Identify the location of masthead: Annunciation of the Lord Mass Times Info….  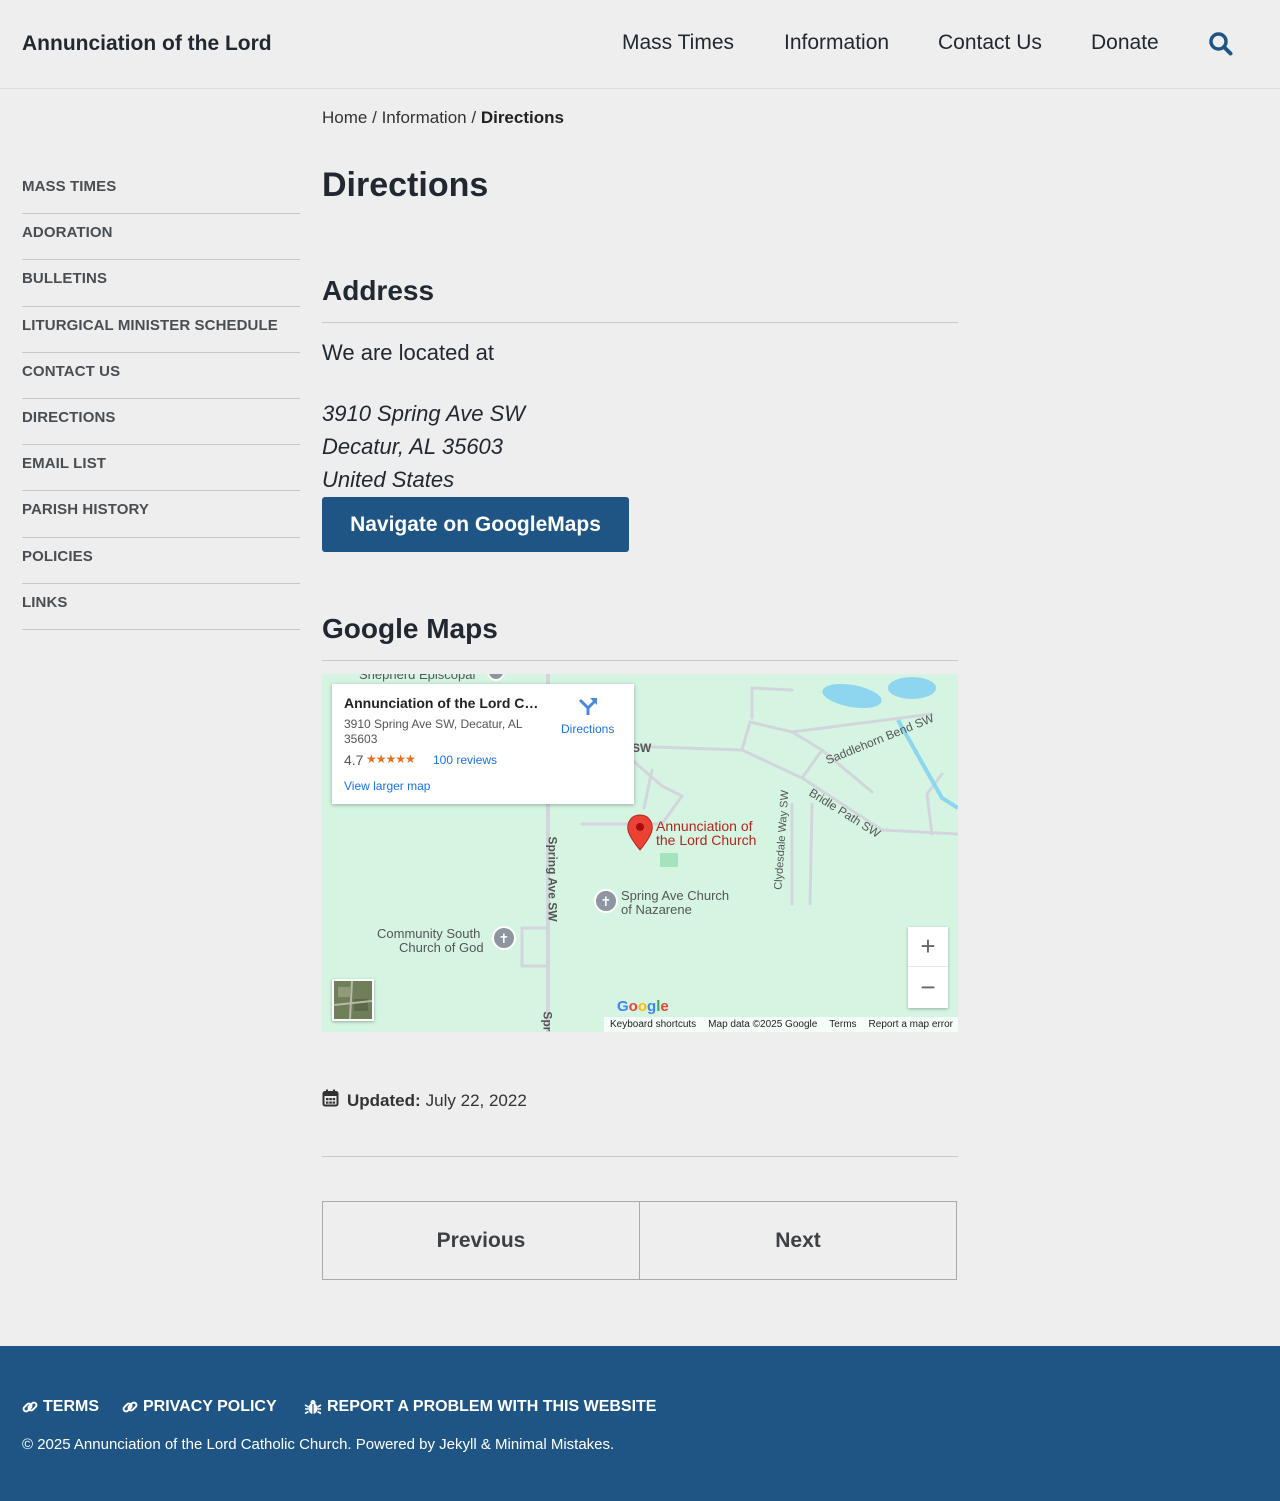
(640, 44).